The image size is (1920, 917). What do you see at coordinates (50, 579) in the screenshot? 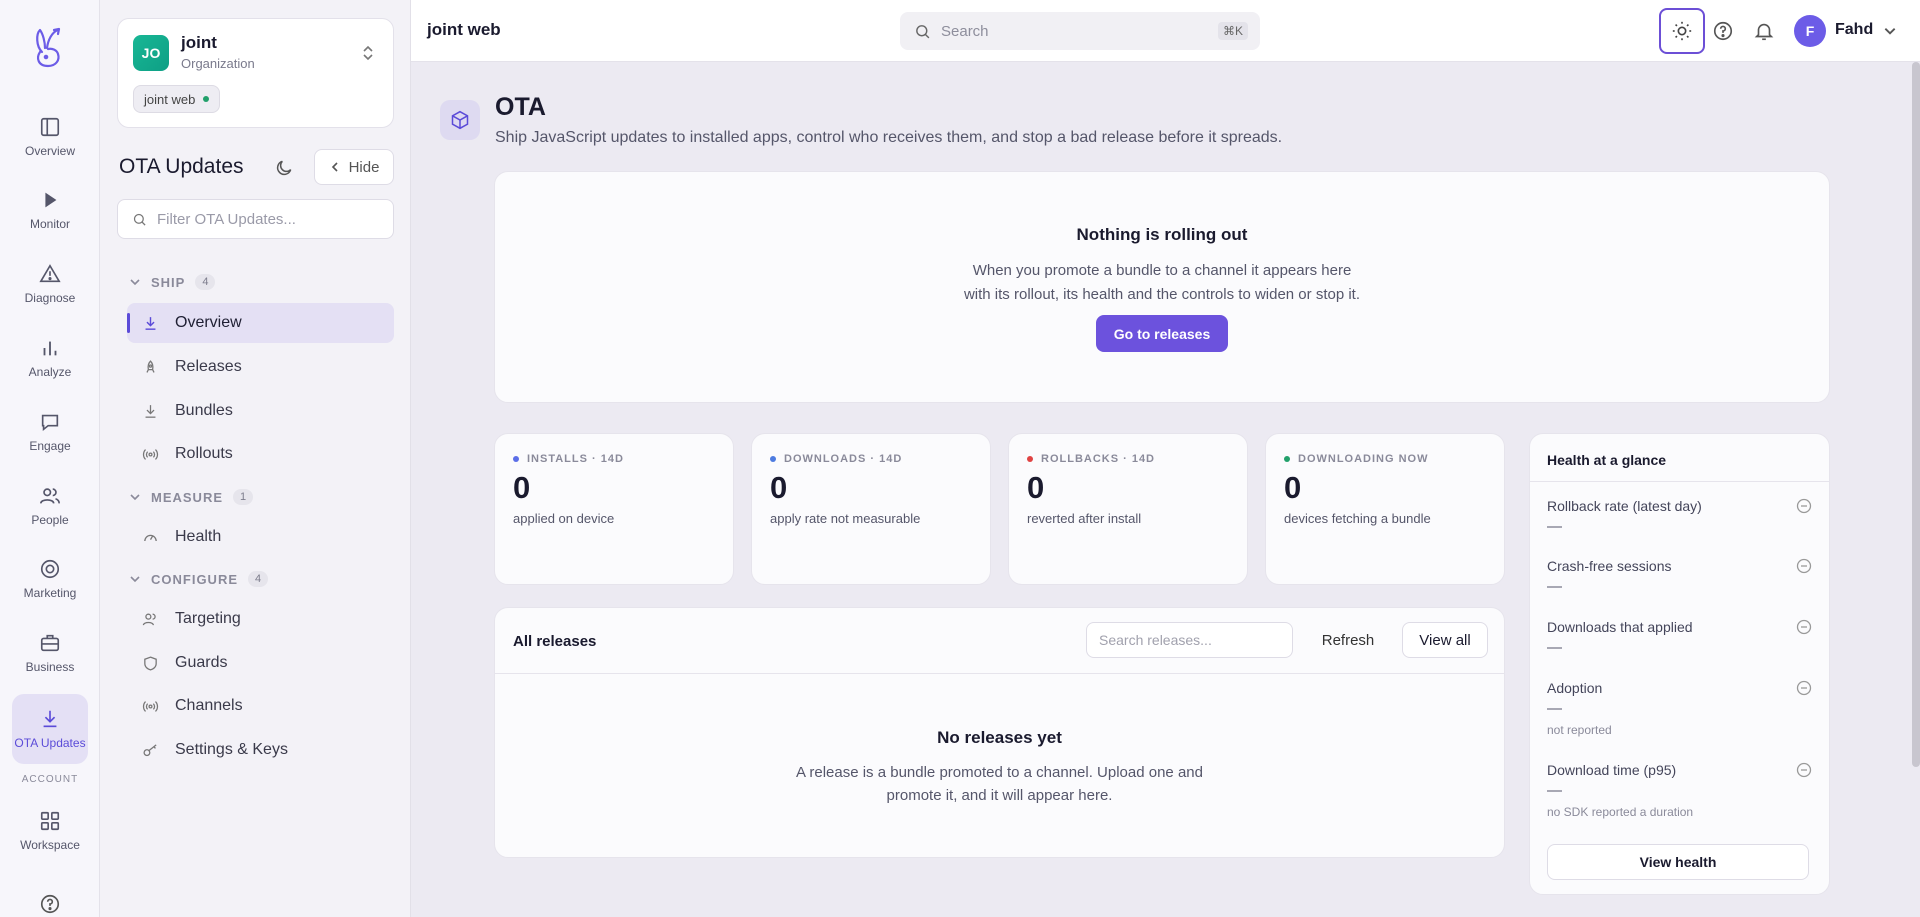
I see `rail-item-marketing: Marketing` at bounding box center [50, 579].